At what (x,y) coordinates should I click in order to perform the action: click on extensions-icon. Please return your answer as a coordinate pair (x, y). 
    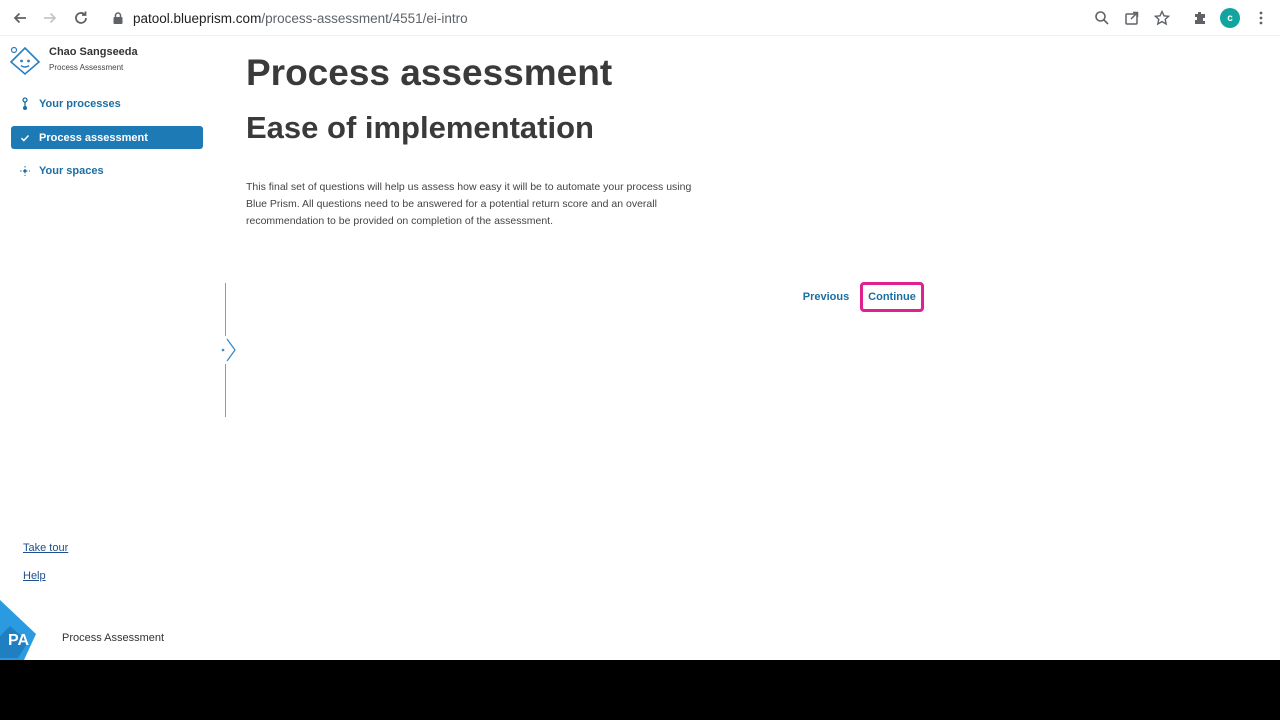
    Looking at the image, I should click on (1200, 18).